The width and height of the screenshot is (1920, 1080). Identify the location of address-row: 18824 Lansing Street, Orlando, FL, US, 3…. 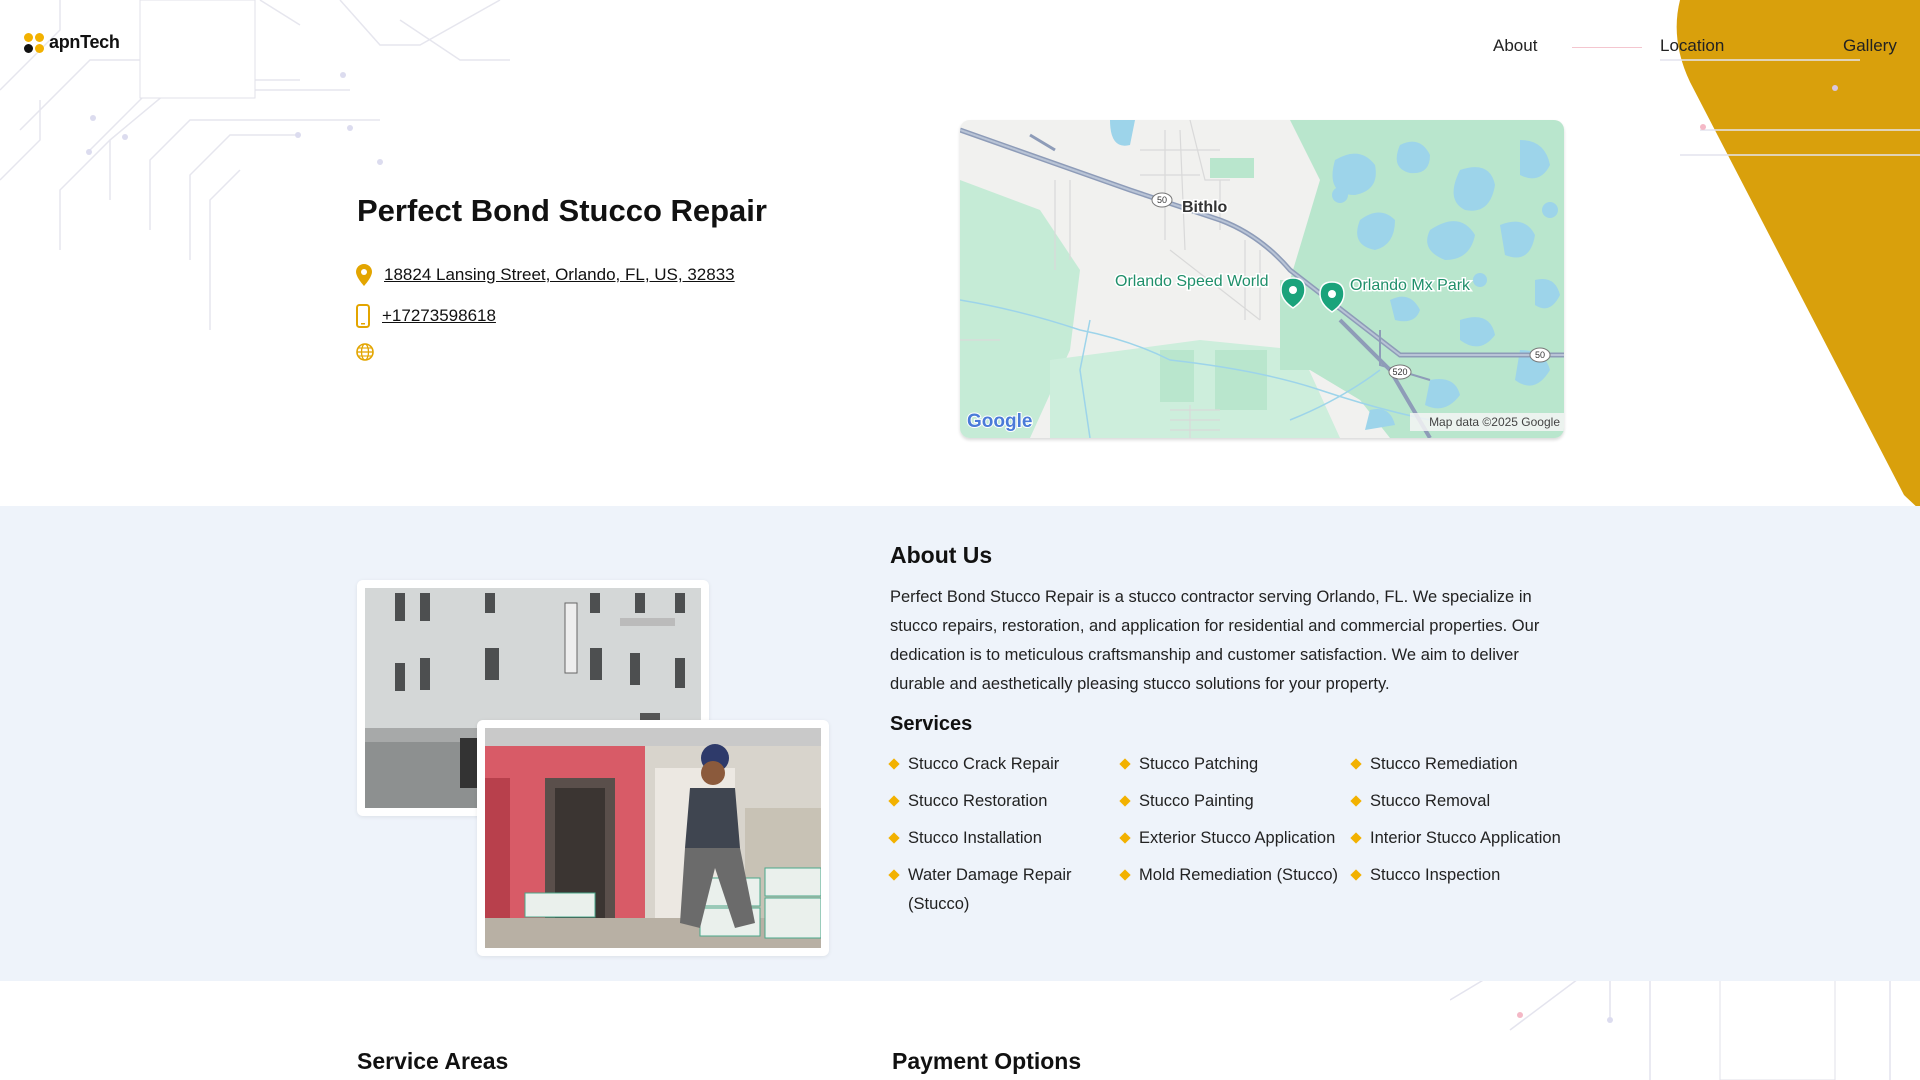
(545, 275).